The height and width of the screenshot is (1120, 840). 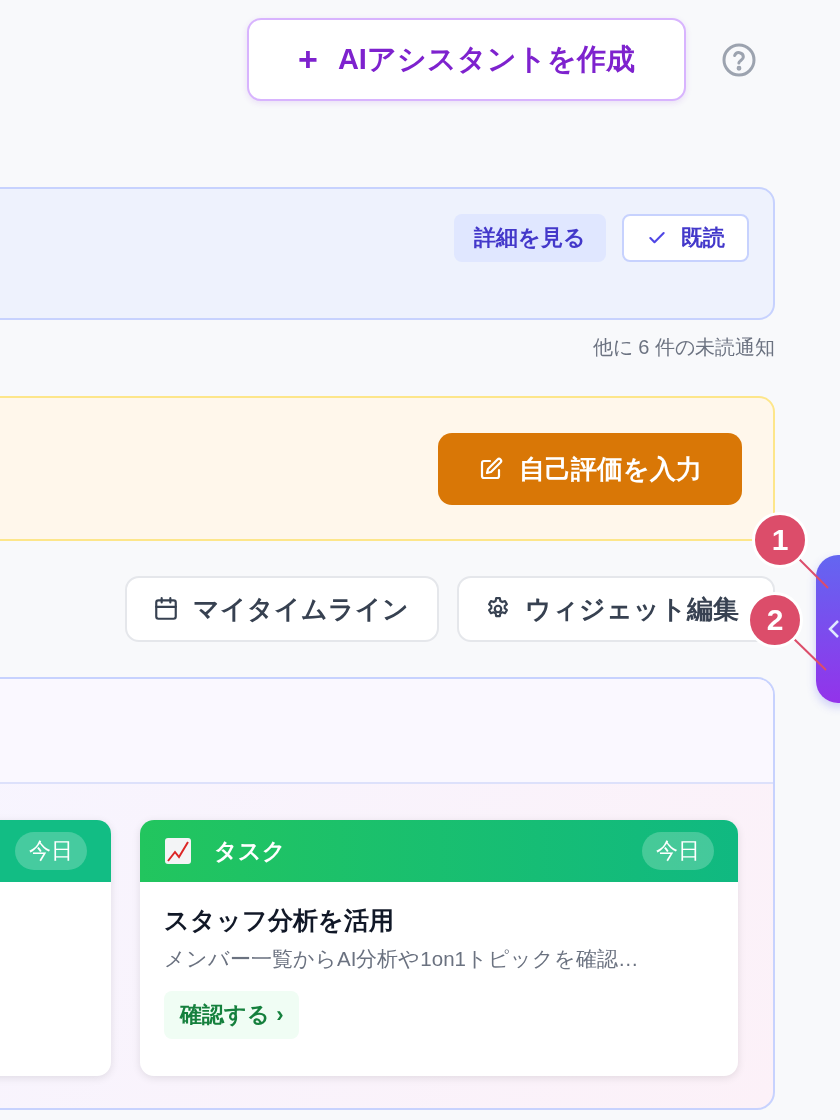 What do you see at coordinates (250, 851) in the screenshot?
I see `card-category: タスク` at bounding box center [250, 851].